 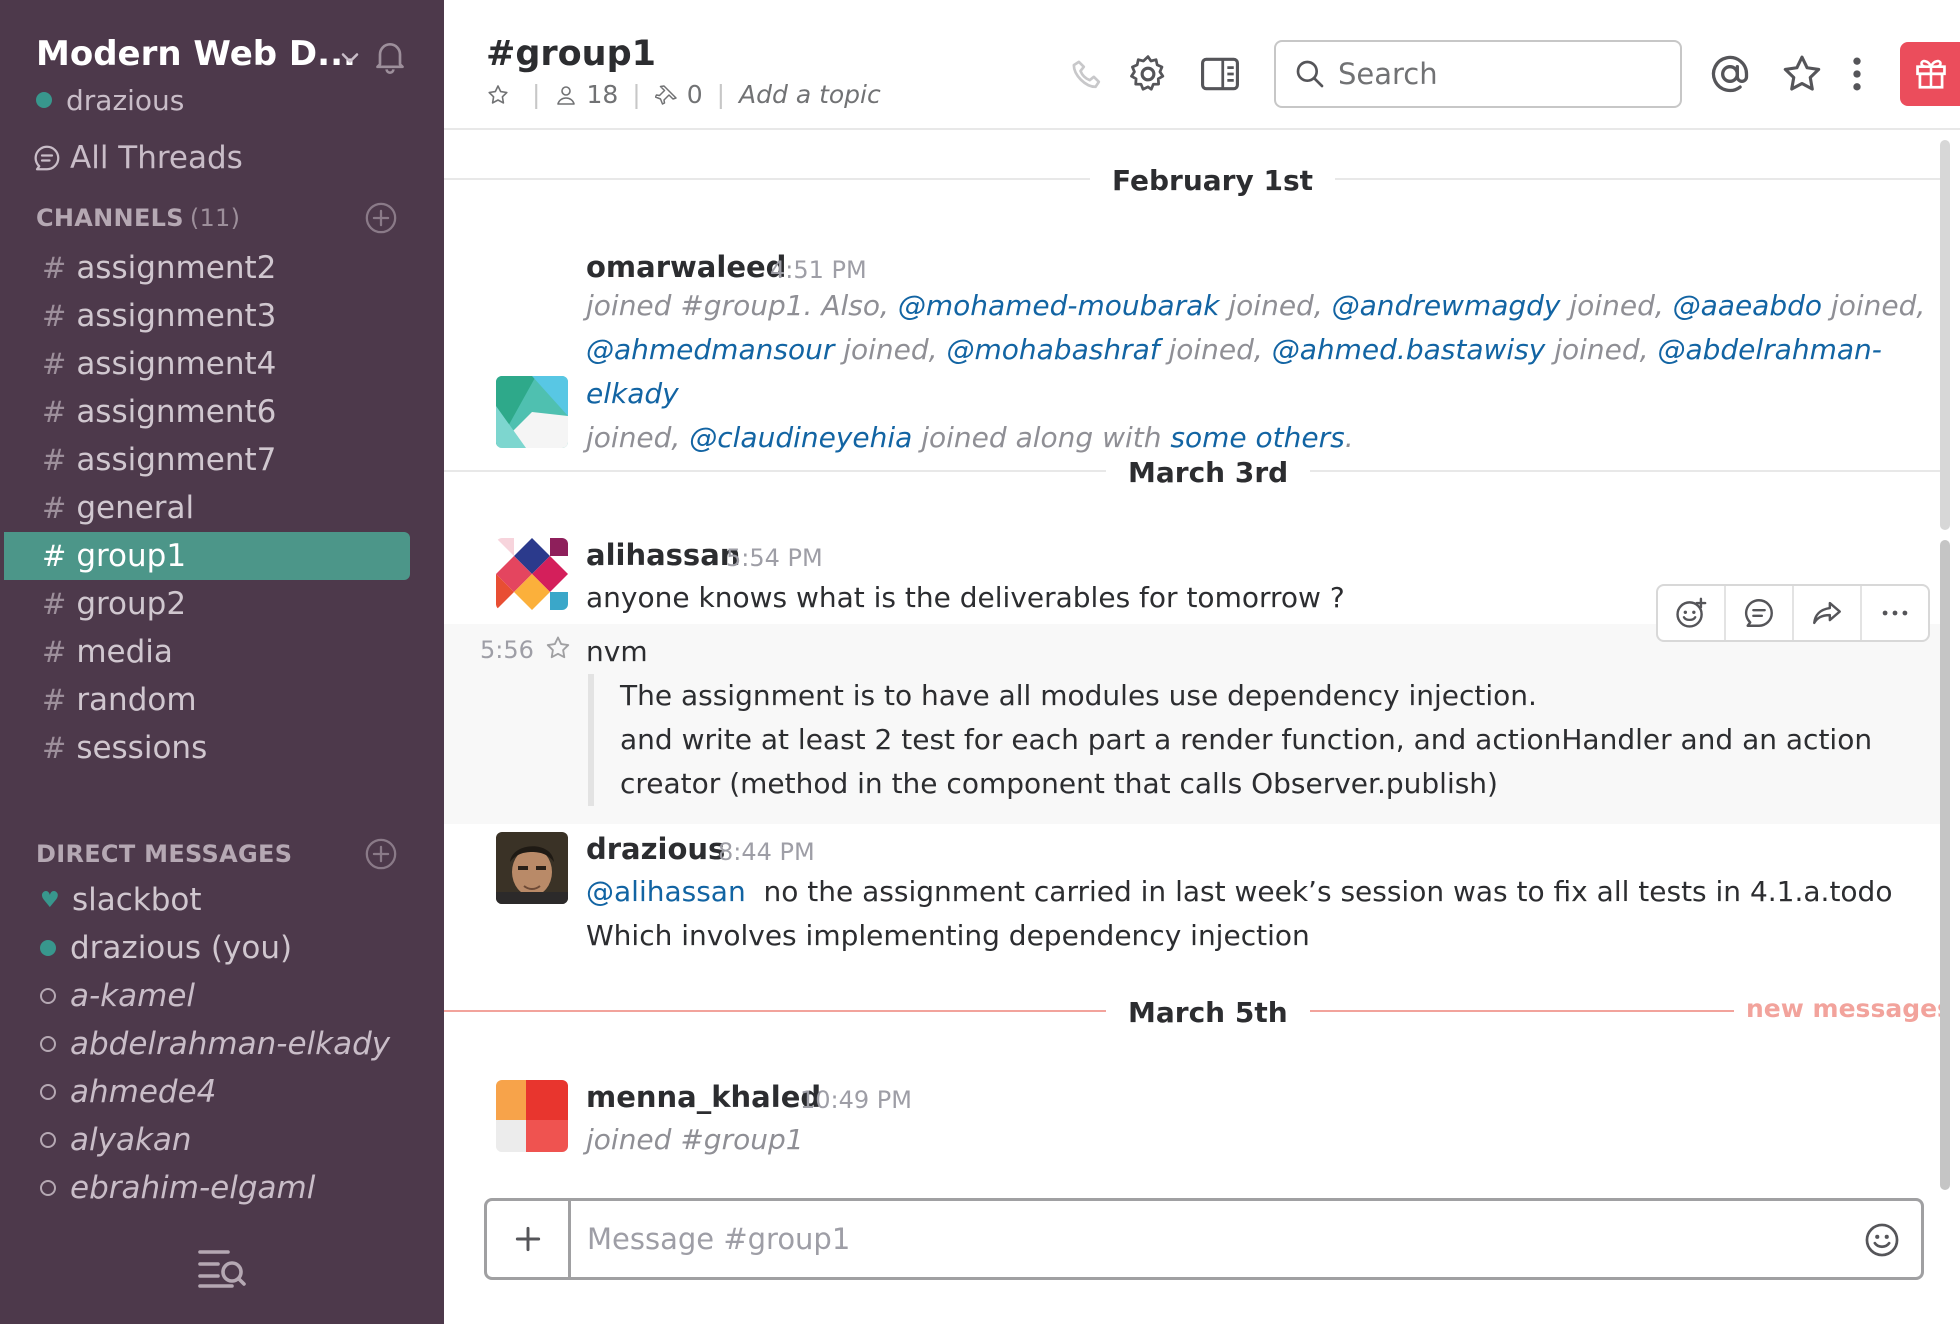 I want to click on channel-label: group2, so click(x=131, y=604).